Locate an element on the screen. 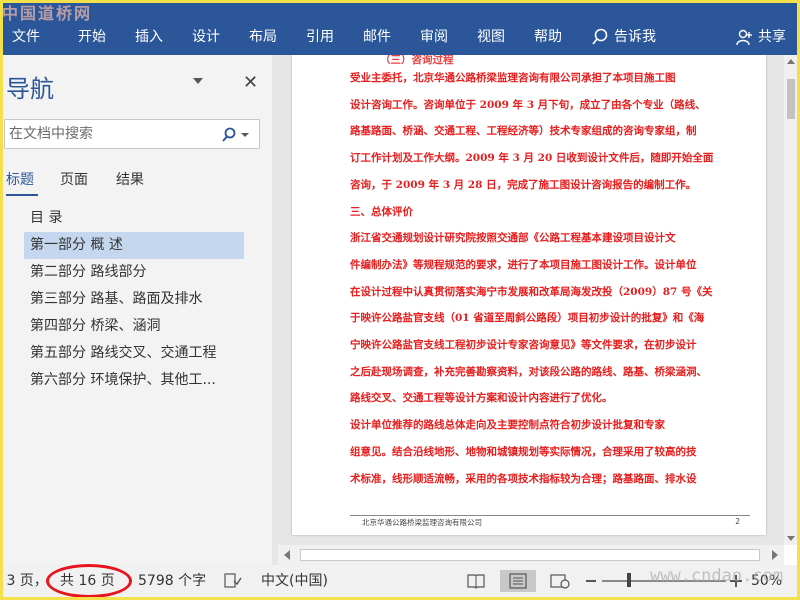 This screenshot has height=600, width=800. read-mode-button is located at coordinates (476, 581).